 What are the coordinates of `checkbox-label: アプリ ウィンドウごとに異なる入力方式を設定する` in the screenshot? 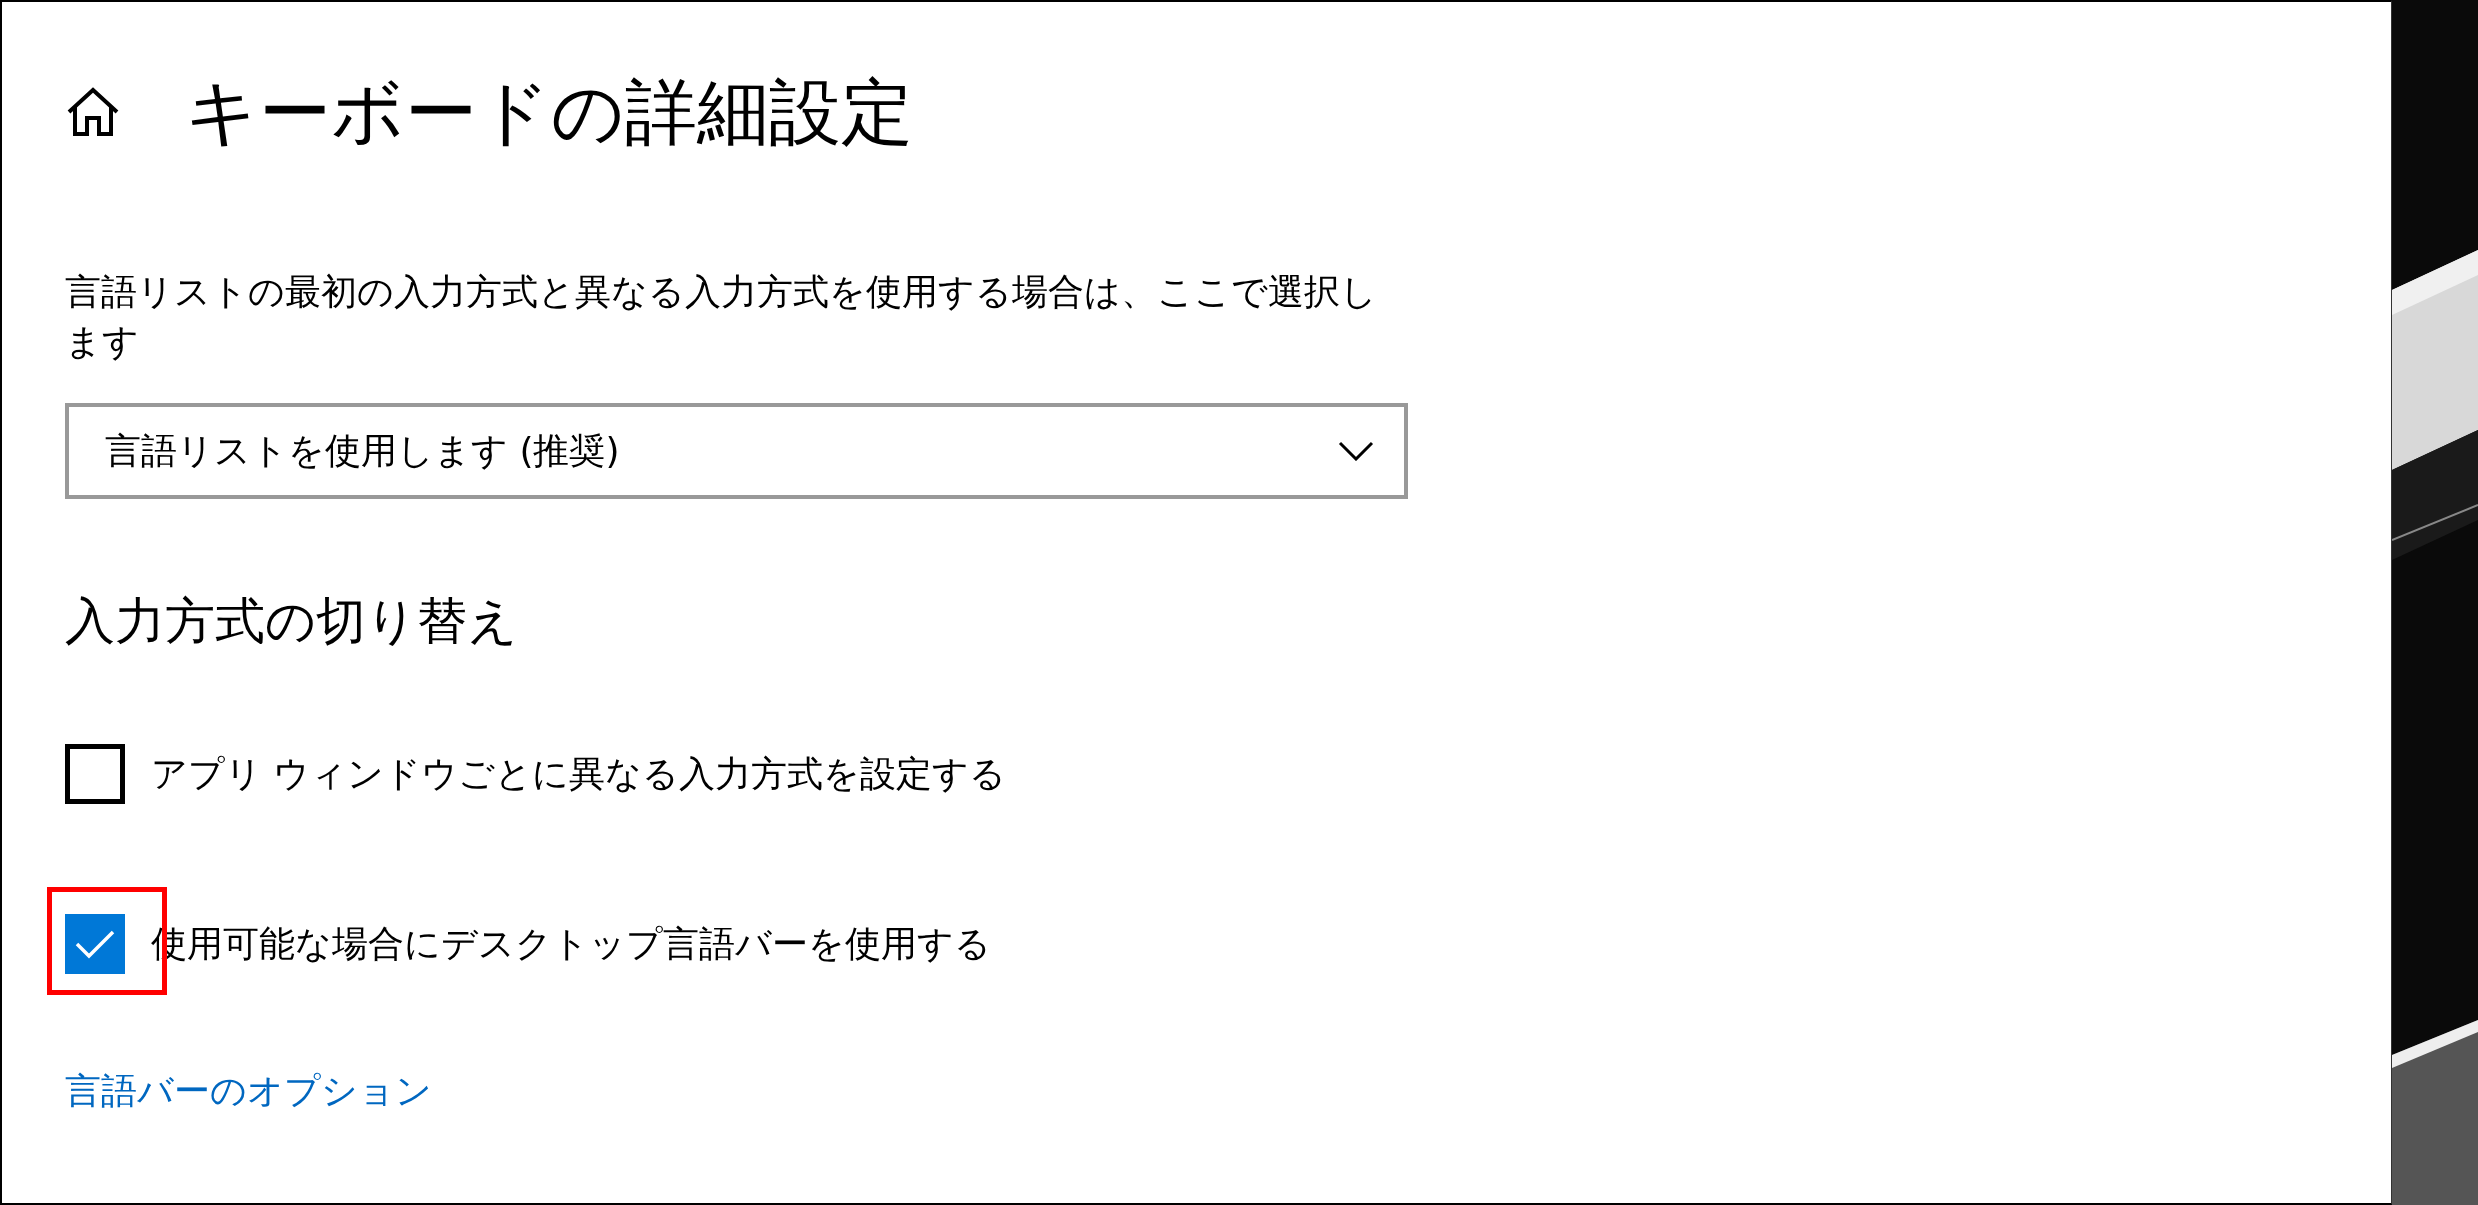 It's located at (579, 773).